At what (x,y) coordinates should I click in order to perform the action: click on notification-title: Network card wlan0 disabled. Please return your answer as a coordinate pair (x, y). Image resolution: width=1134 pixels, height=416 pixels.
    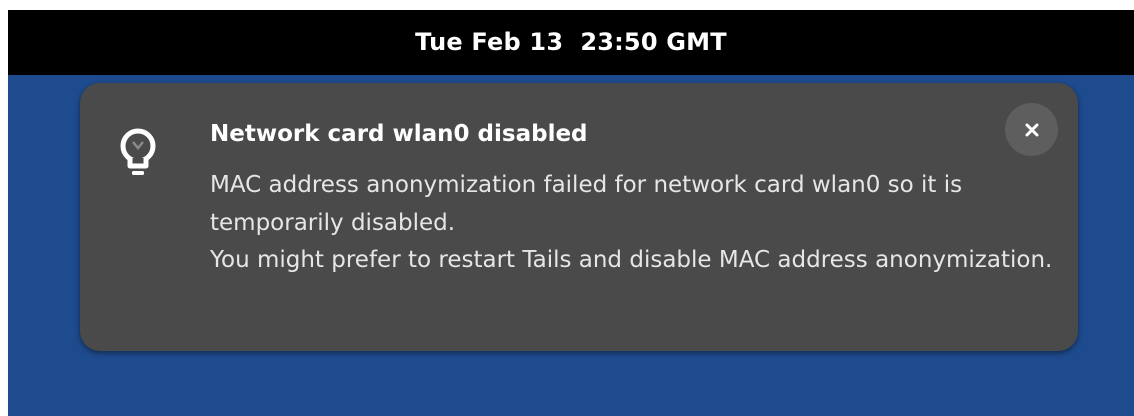
    Looking at the image, I should click on (399, 134).